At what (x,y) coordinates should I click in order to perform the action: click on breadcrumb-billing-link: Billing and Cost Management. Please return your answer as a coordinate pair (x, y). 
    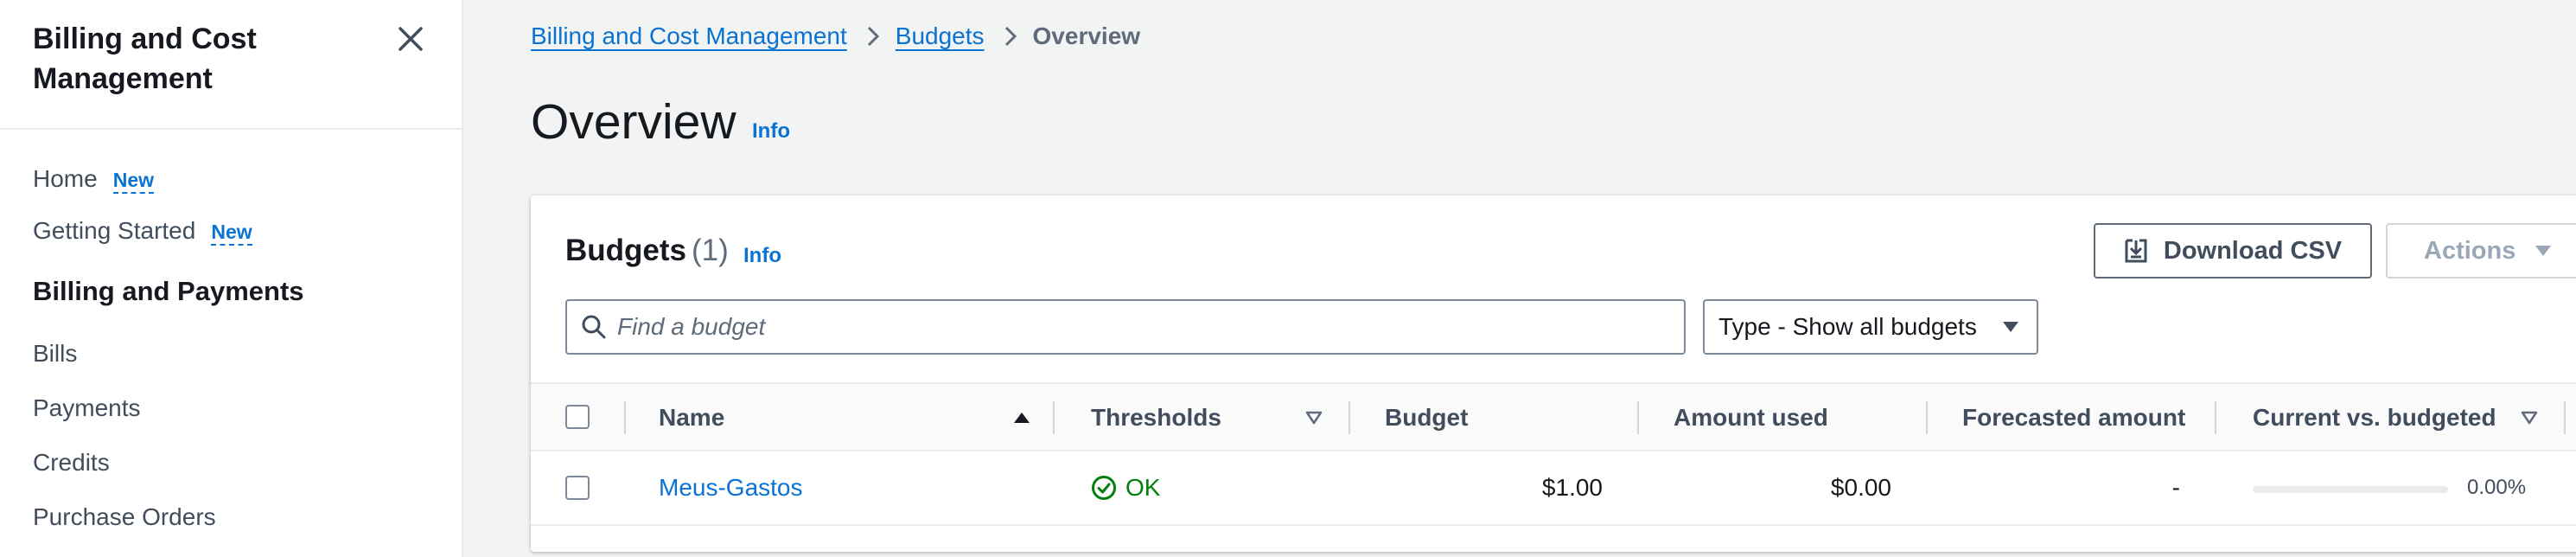
    Looking at the image, I should click on (689, 36).